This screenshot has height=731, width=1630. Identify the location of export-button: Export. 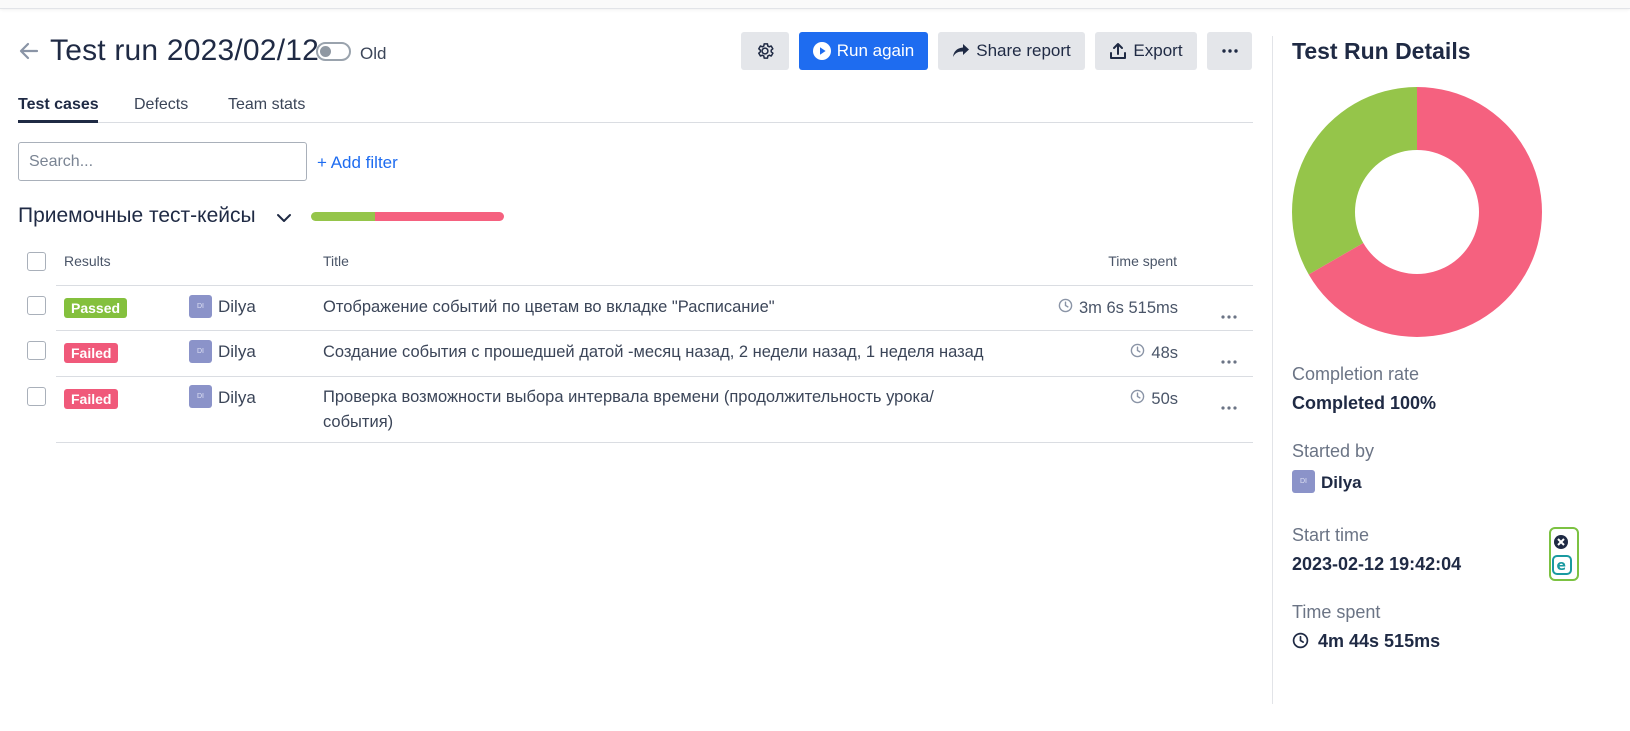
(1146, 51).